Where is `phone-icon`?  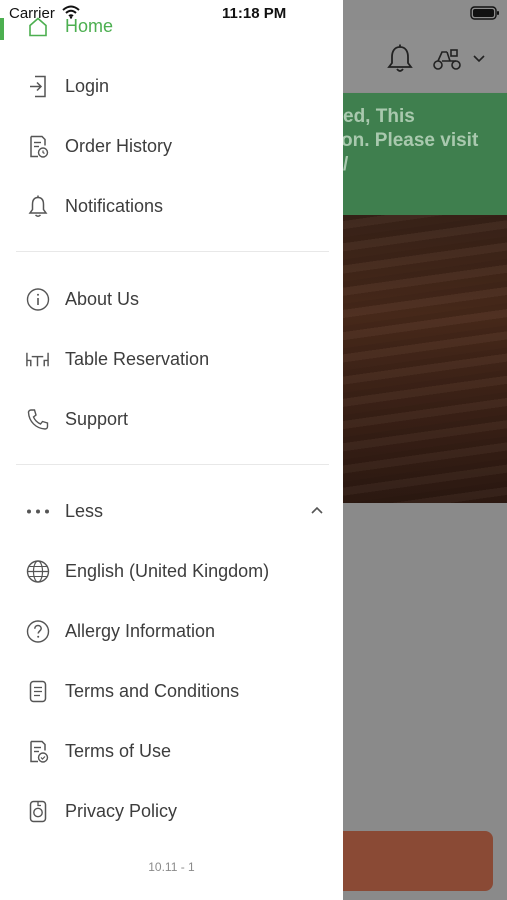
phone-icon is located at coordinates (37, 419).